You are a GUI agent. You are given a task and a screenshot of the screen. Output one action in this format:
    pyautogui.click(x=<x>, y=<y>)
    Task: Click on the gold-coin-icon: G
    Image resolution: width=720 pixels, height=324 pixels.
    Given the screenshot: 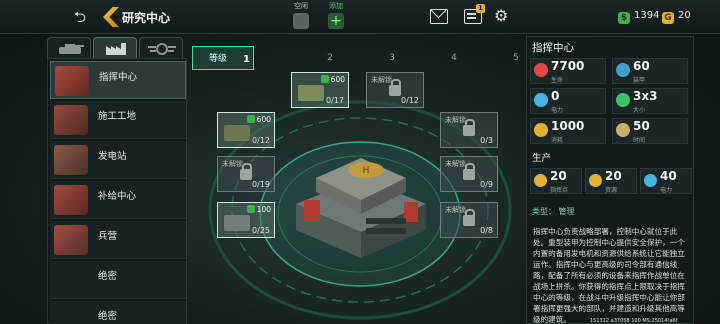 What is the action you would take?
    pyautogui.click(x=668, y=18)
    